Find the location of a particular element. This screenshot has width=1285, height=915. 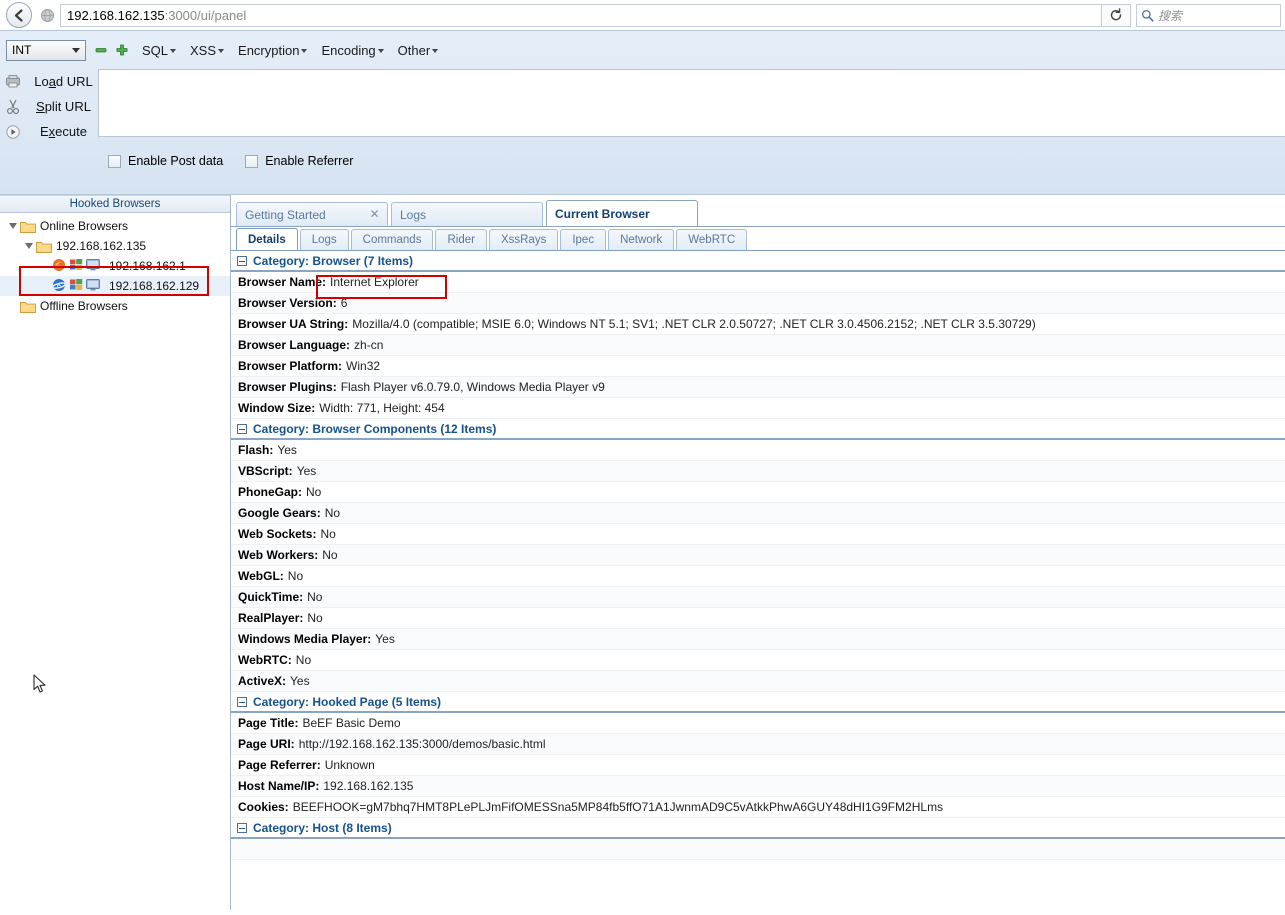

tab-rider: Rider is located at coordinates (461, 239).